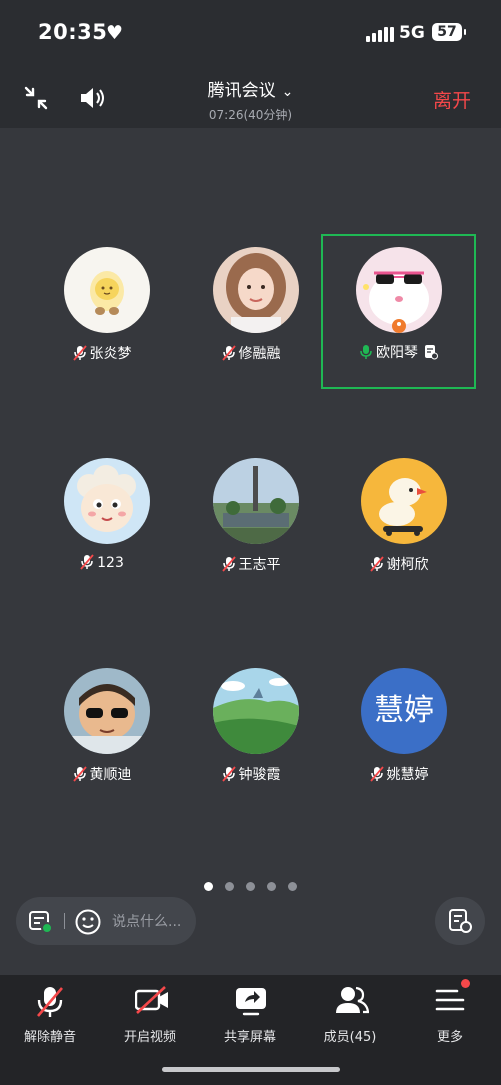  I want to click on participant-name-row: 钟骏霞, so click(251, 774).